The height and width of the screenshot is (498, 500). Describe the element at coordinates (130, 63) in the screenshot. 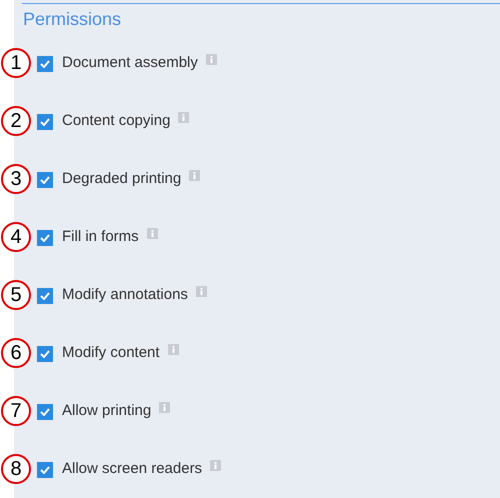

I see `permission-label: Document assembly` at that location.